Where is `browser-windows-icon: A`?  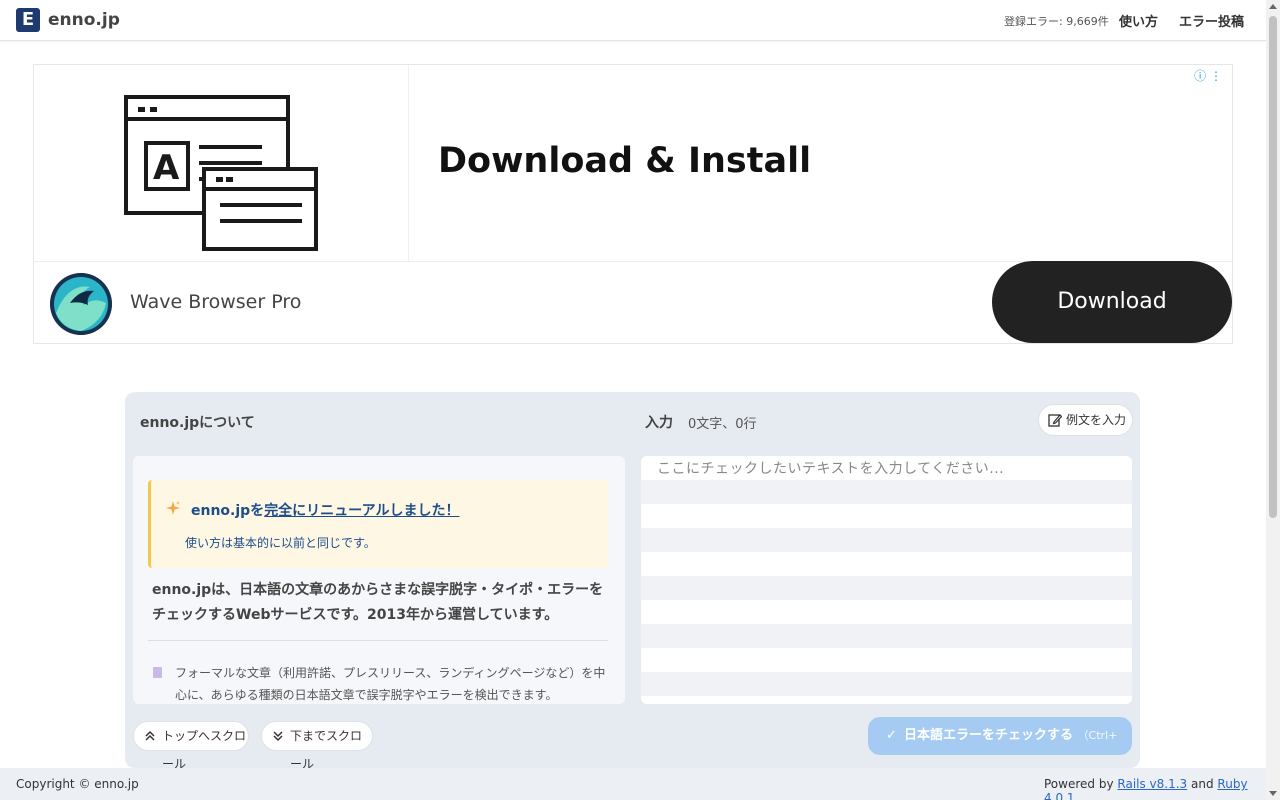
browser-windows-icon: A is located at coordinates (221, 173).